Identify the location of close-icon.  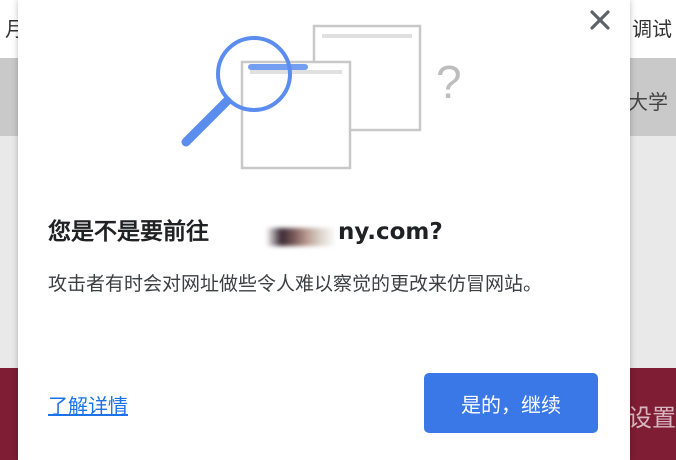
(600, 20).